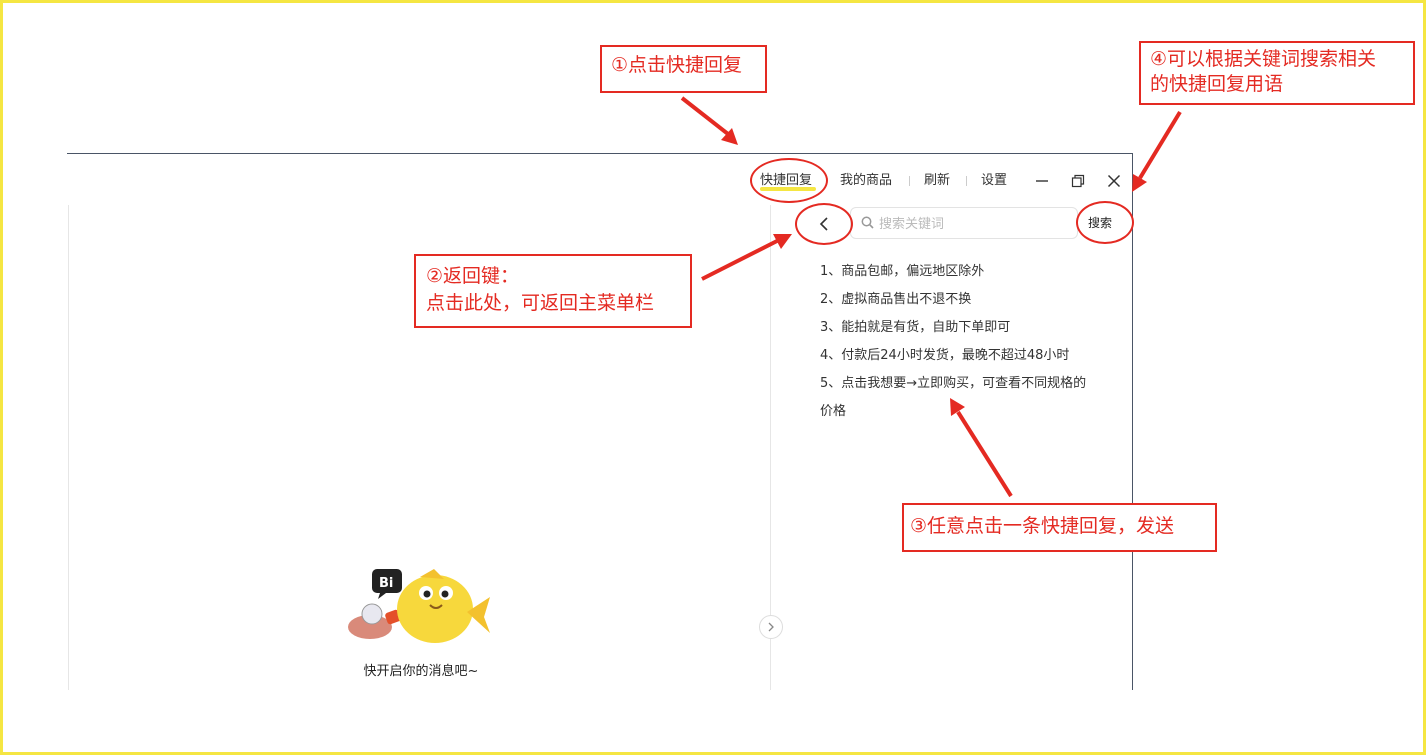  I want to click on annotation-step2-line2: 点击此处，可返回主菜单栏, so click(540, 303).